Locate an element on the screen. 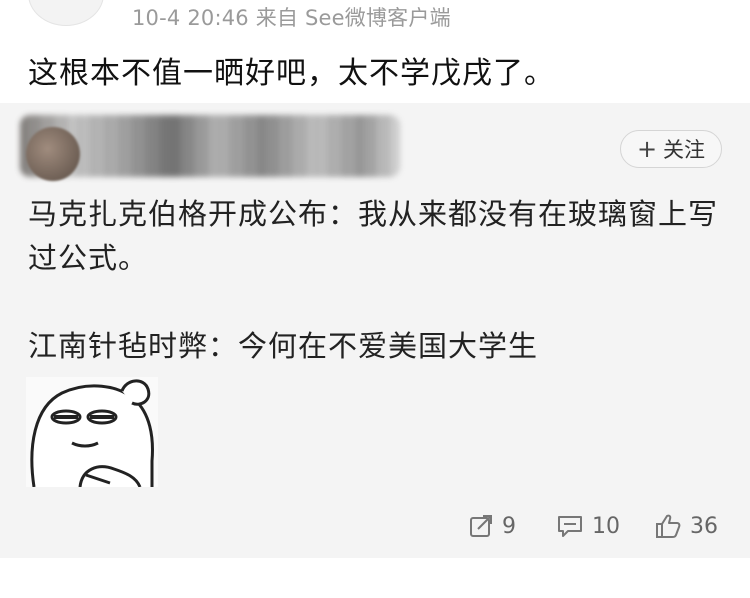  like-action: 36 is located at coordinates (686, 526).